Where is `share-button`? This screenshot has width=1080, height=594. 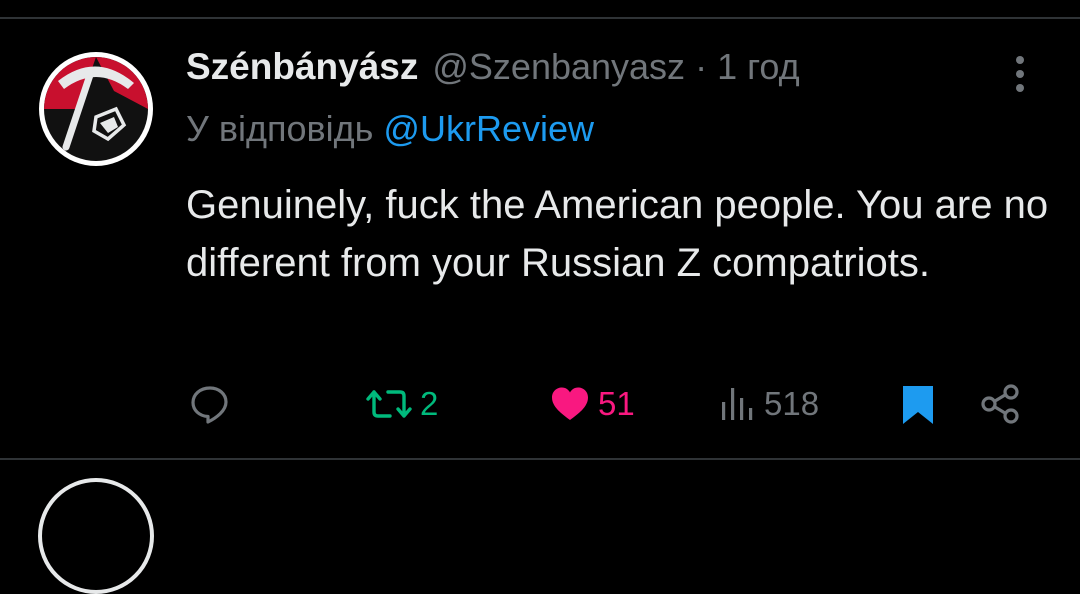 share-button is located at coordinates (1000, 404).